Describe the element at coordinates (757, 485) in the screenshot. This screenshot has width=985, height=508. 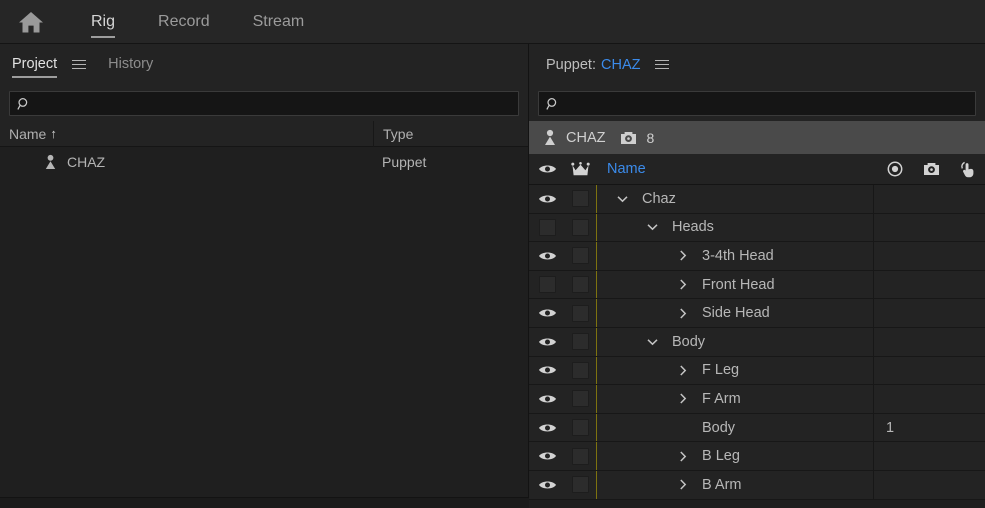
I see `tree-row: B Arm` at that location.